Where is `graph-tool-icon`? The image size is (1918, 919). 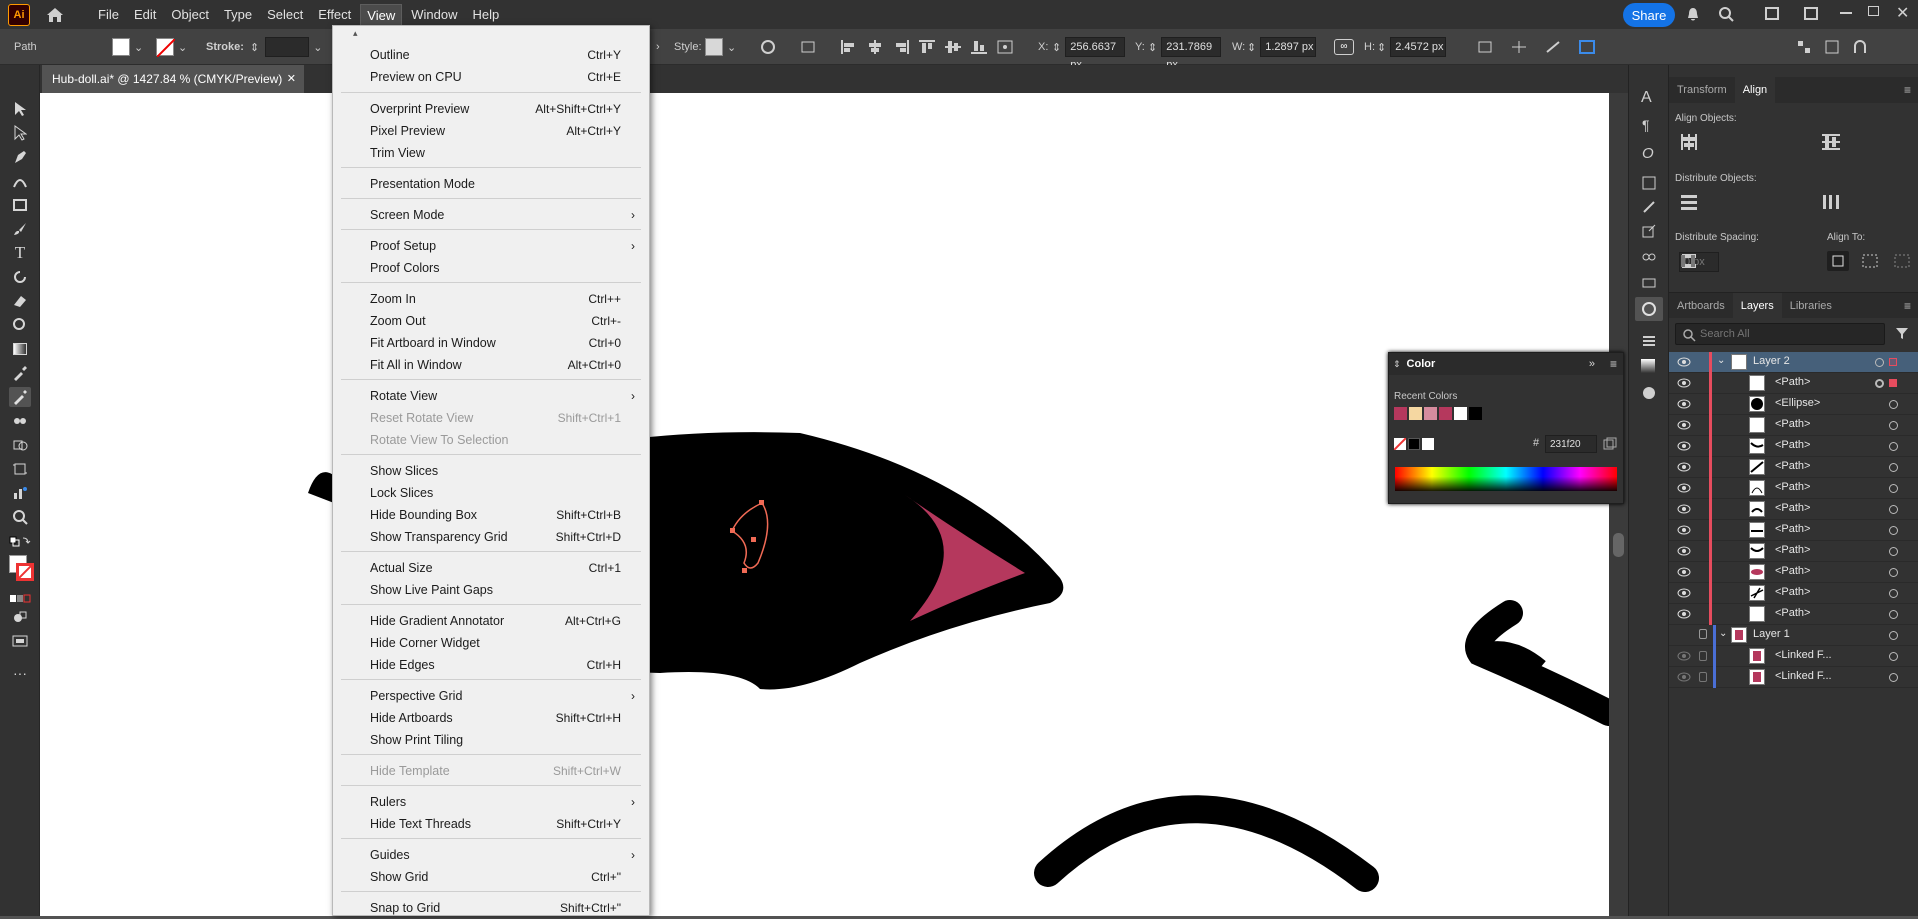 graph-tool-icon is located at coordinates (20, 493).